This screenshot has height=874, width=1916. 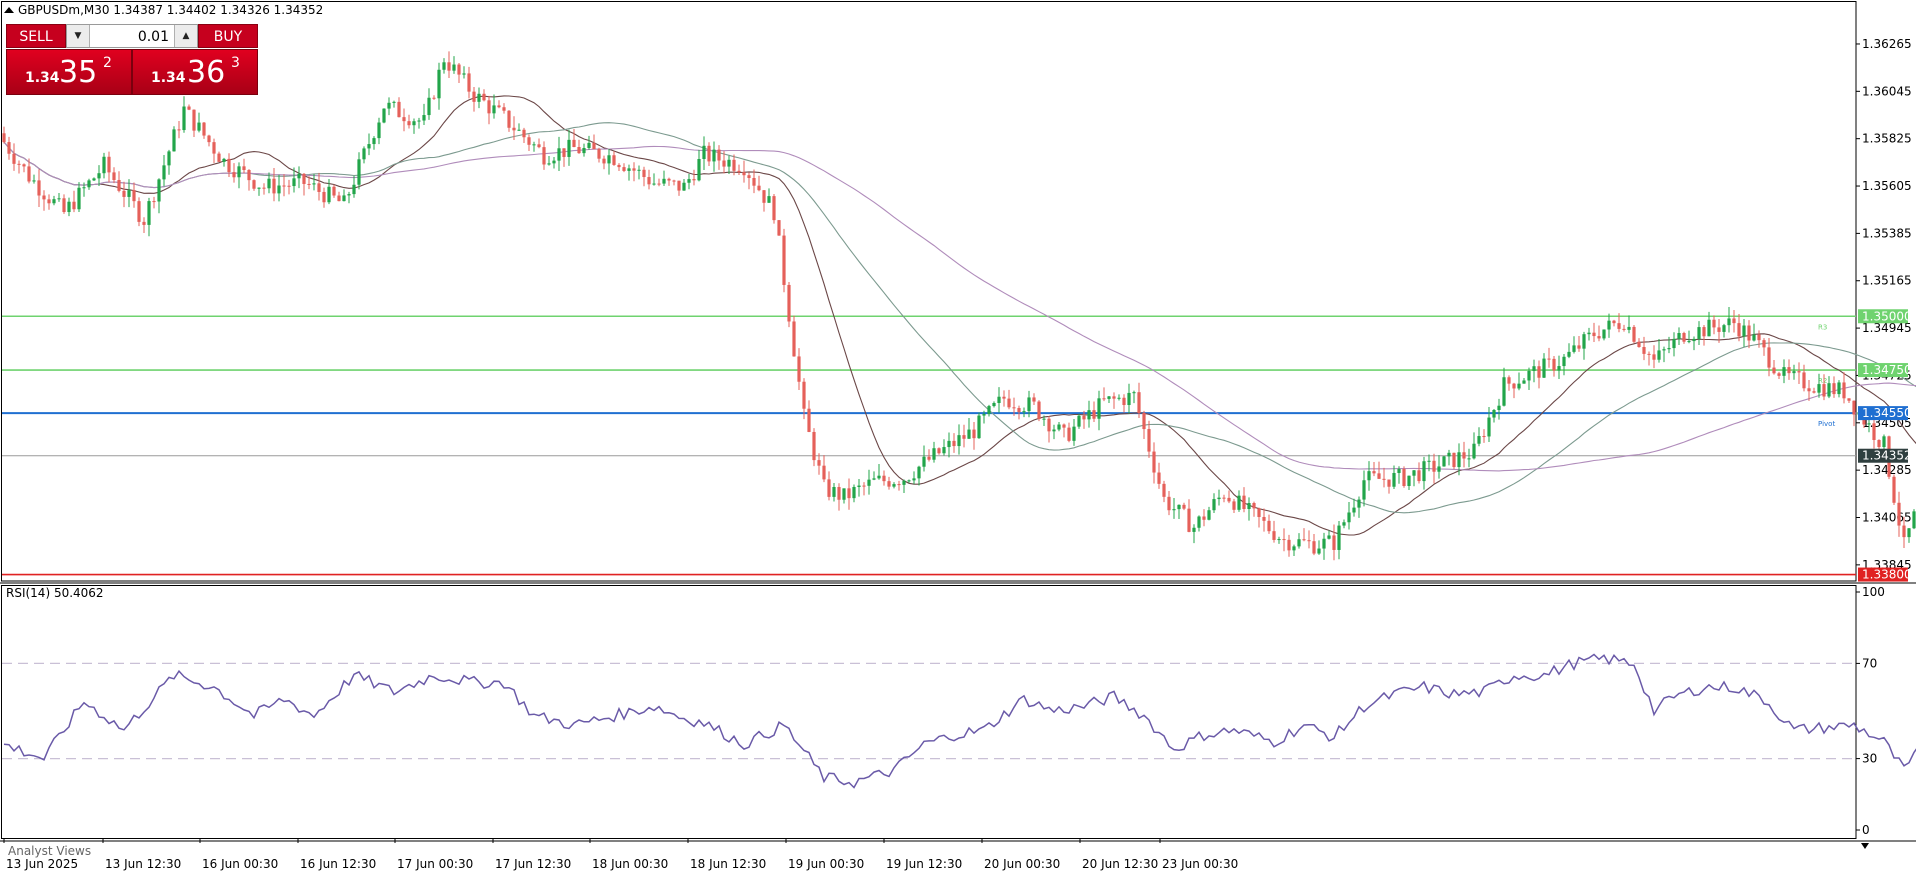 What do you see at coordinates (338, 864) in the screenshot?
I see `time-tick-label: 16 Jun 12:30` at bounding box center [338, 864].